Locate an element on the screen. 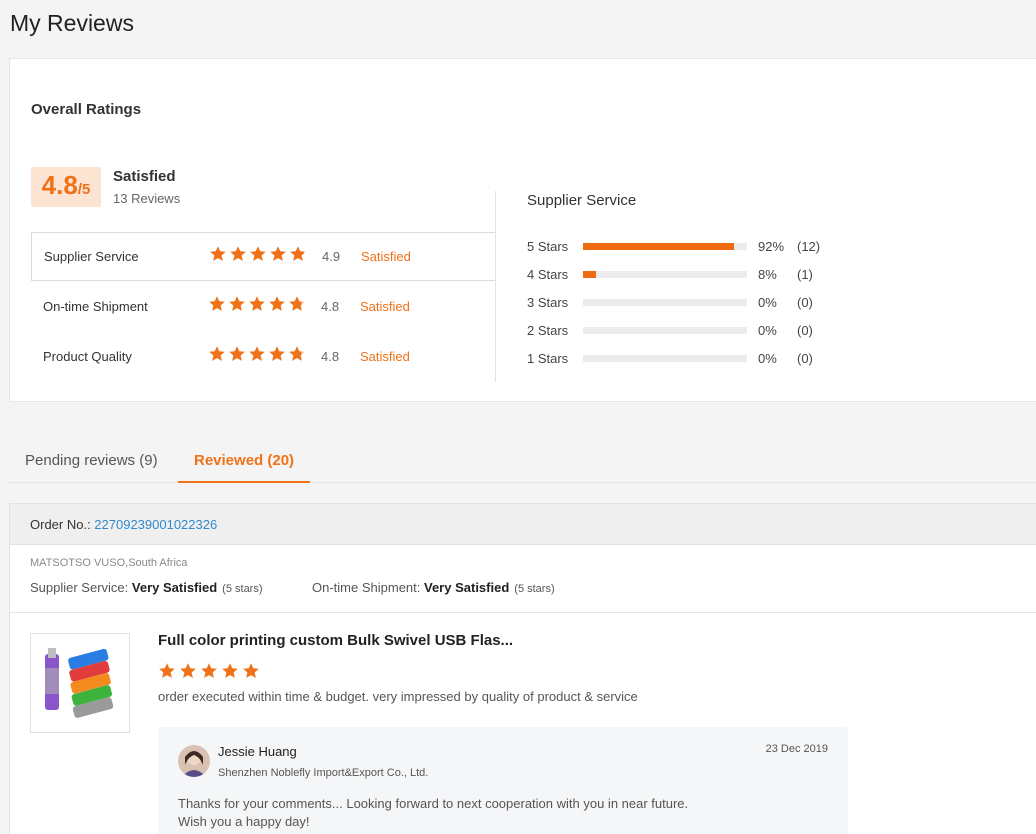 The image size is (1036, 834). overall-score-badge: 4.8 /5 is located at coordinates (66, 187).